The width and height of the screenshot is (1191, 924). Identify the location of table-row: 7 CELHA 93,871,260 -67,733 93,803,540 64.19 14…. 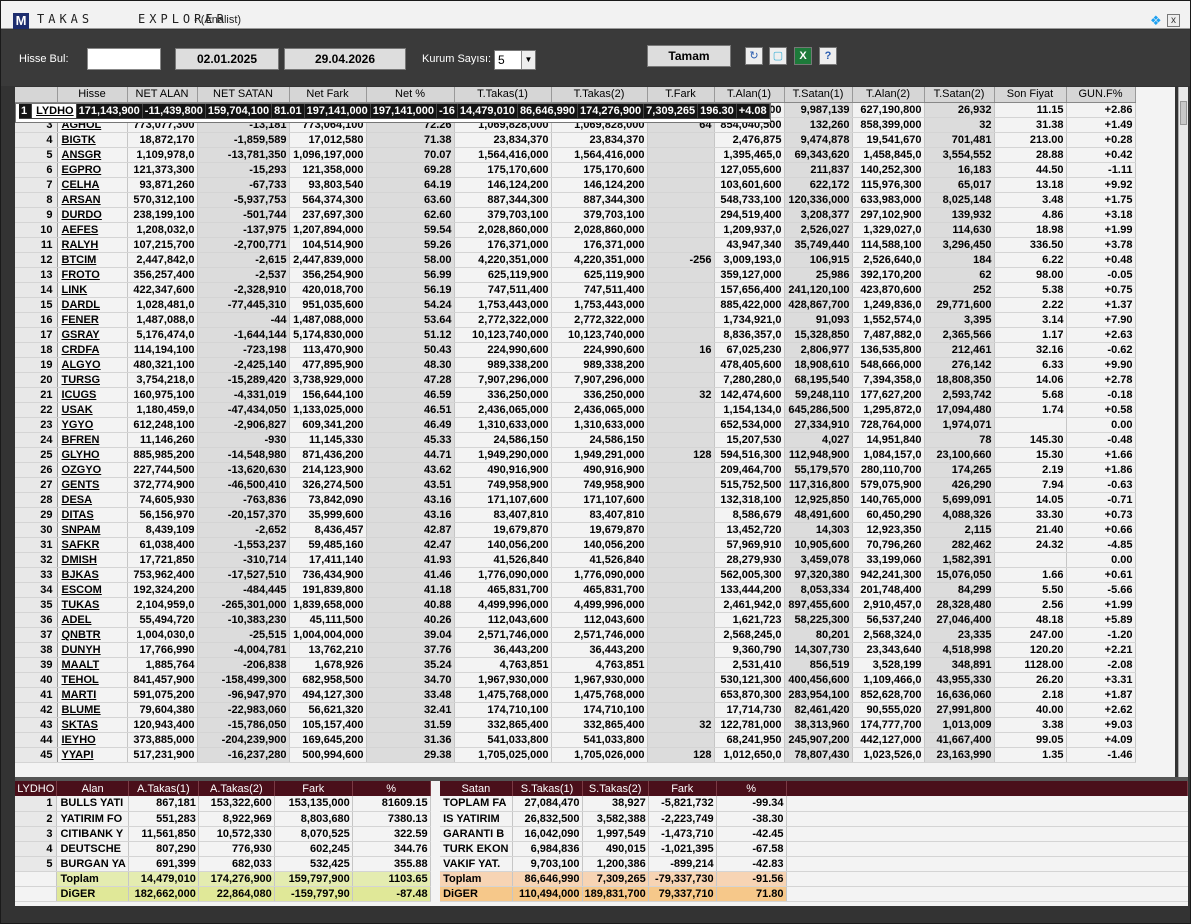
(575, 185).